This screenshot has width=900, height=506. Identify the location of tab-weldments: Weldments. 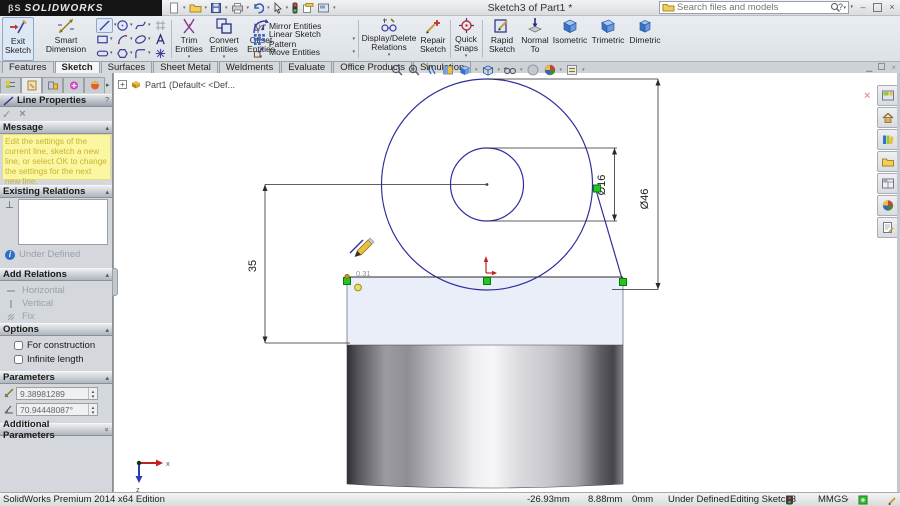
(249, 67).